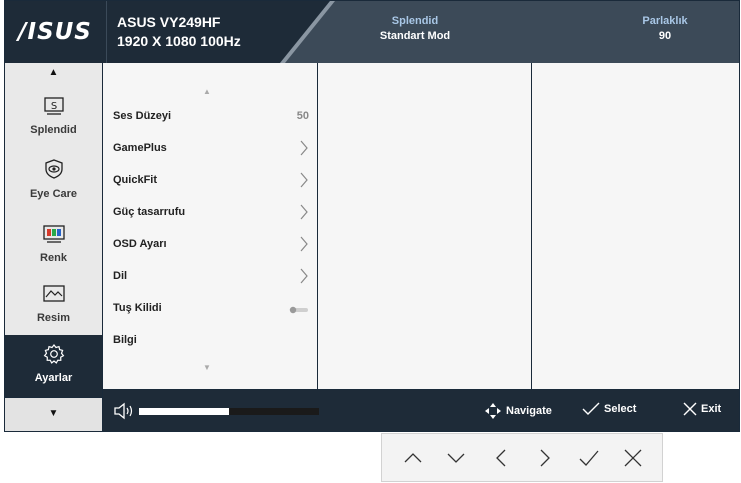 The width and height of the screenshot is (741, 483). Describe the element at coordinates (123, 411) in the screenshot. I see `speaker-icon` at that location.